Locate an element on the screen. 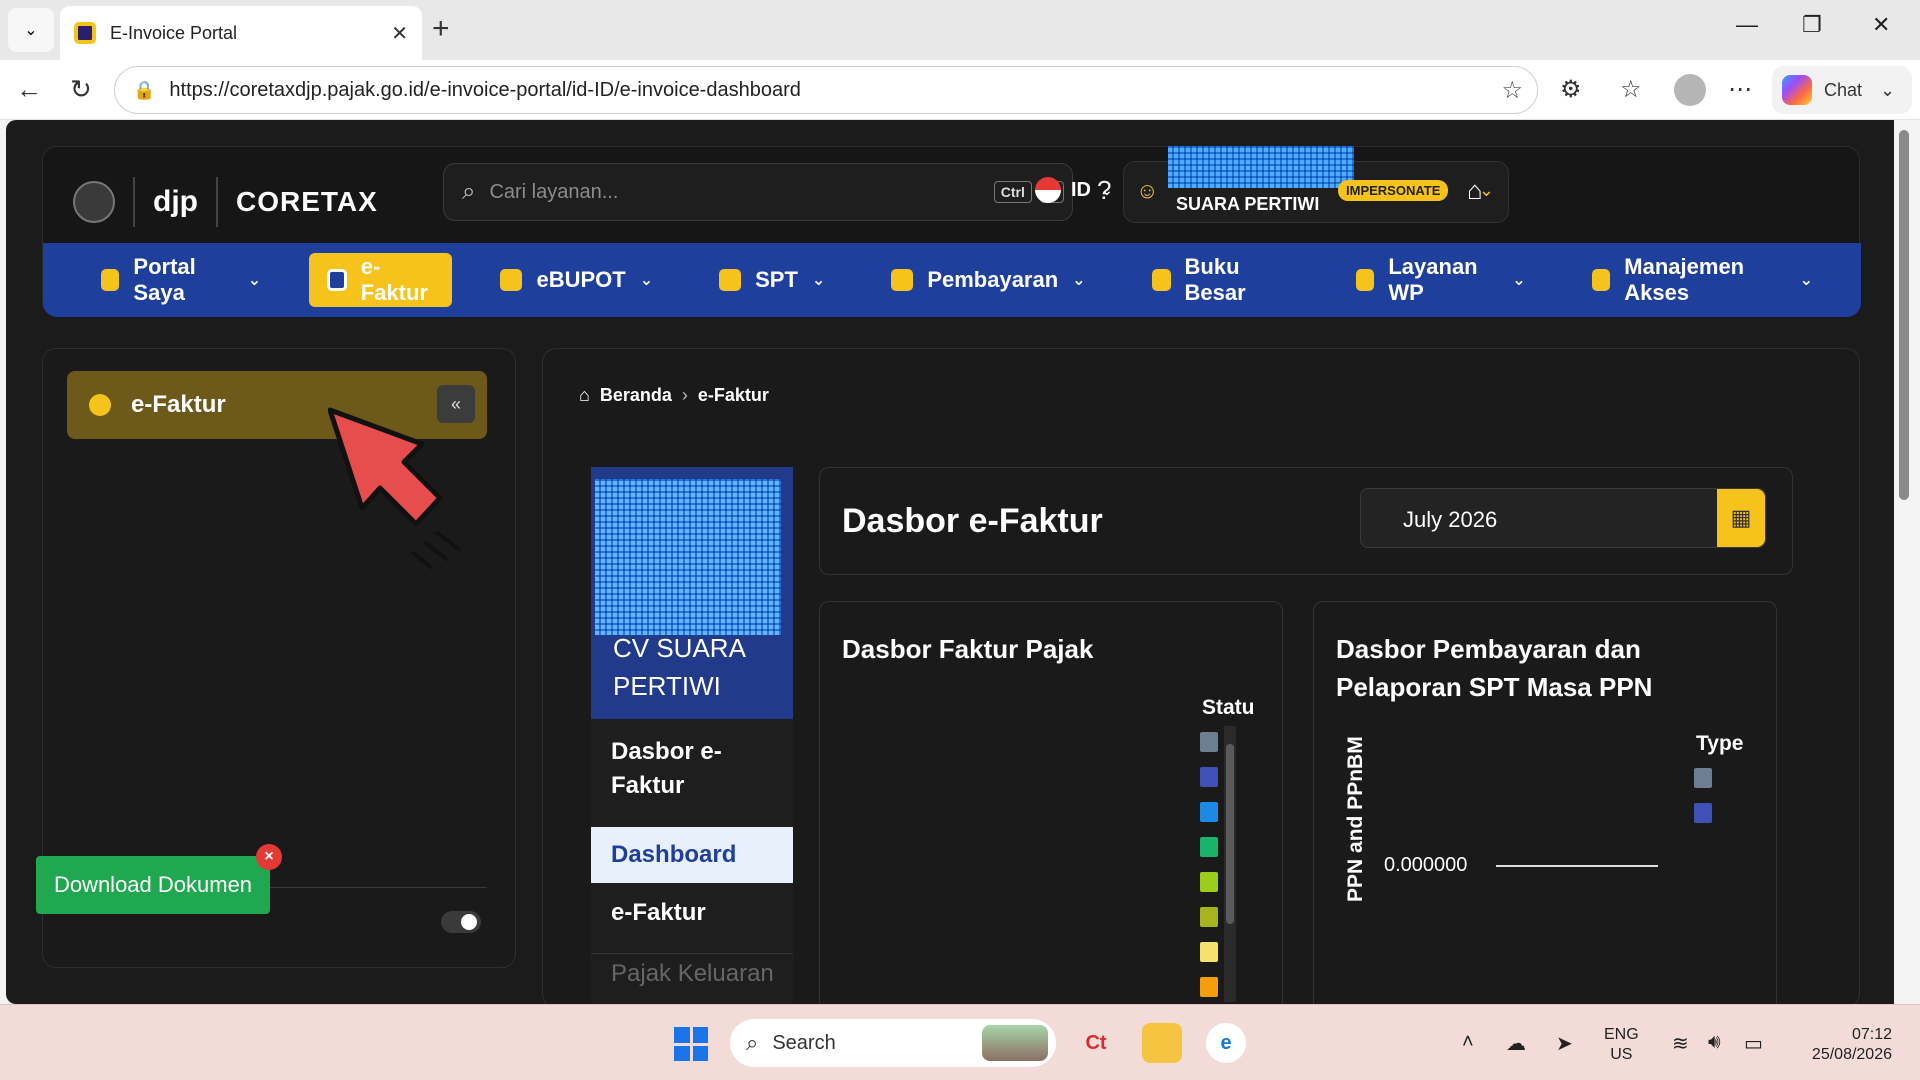 This screenshot has height=1080, width=1920. page-scrollbar is located at coordinates (1904, 562).